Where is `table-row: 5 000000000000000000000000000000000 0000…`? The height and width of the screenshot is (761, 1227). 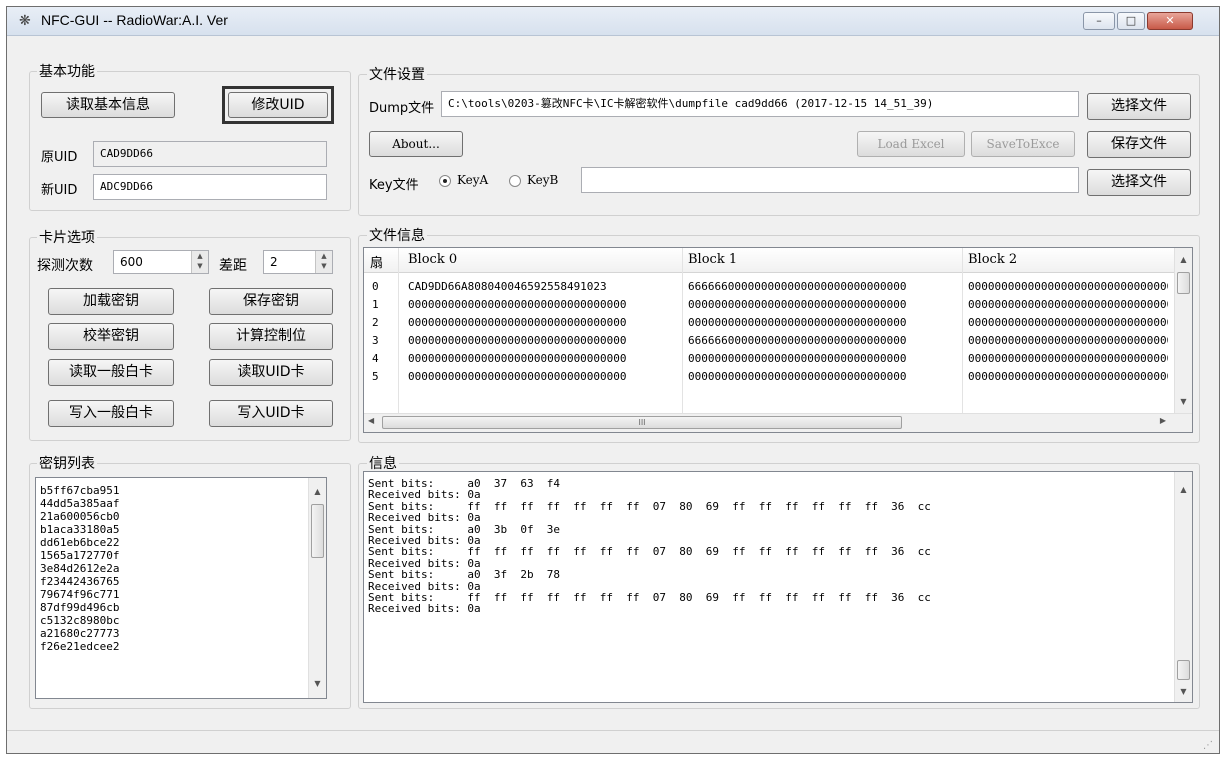
table-row: 5 000000000000000000000000000000000 0000… is located at coordinates (778, 377).